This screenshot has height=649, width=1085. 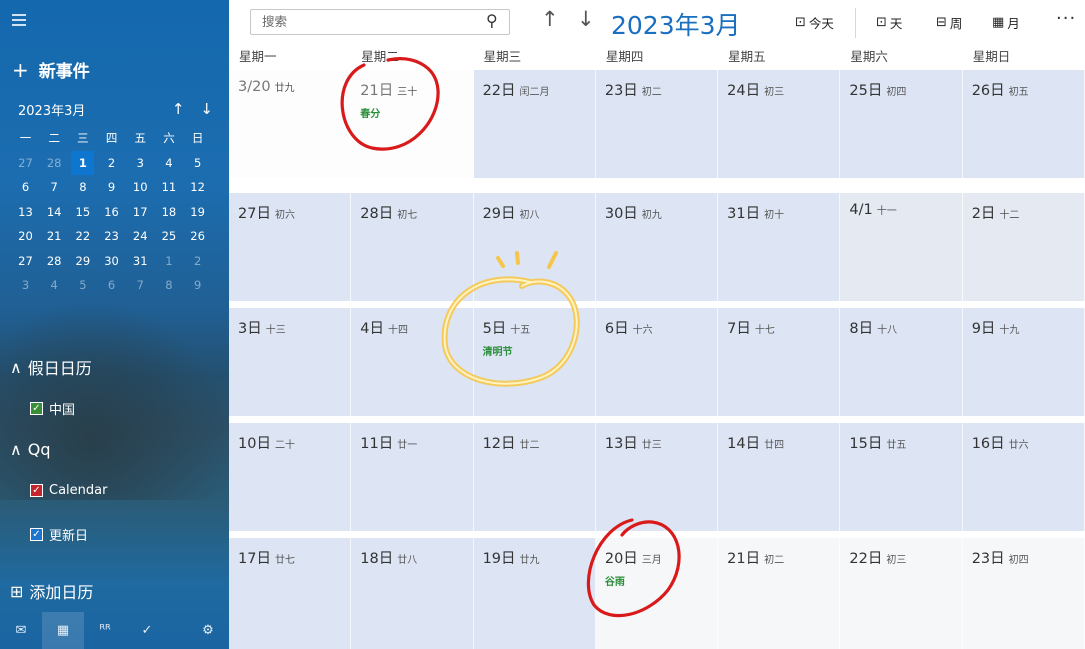 I want to click on mini-calendar-day: 25, so click(x=168, y=236).